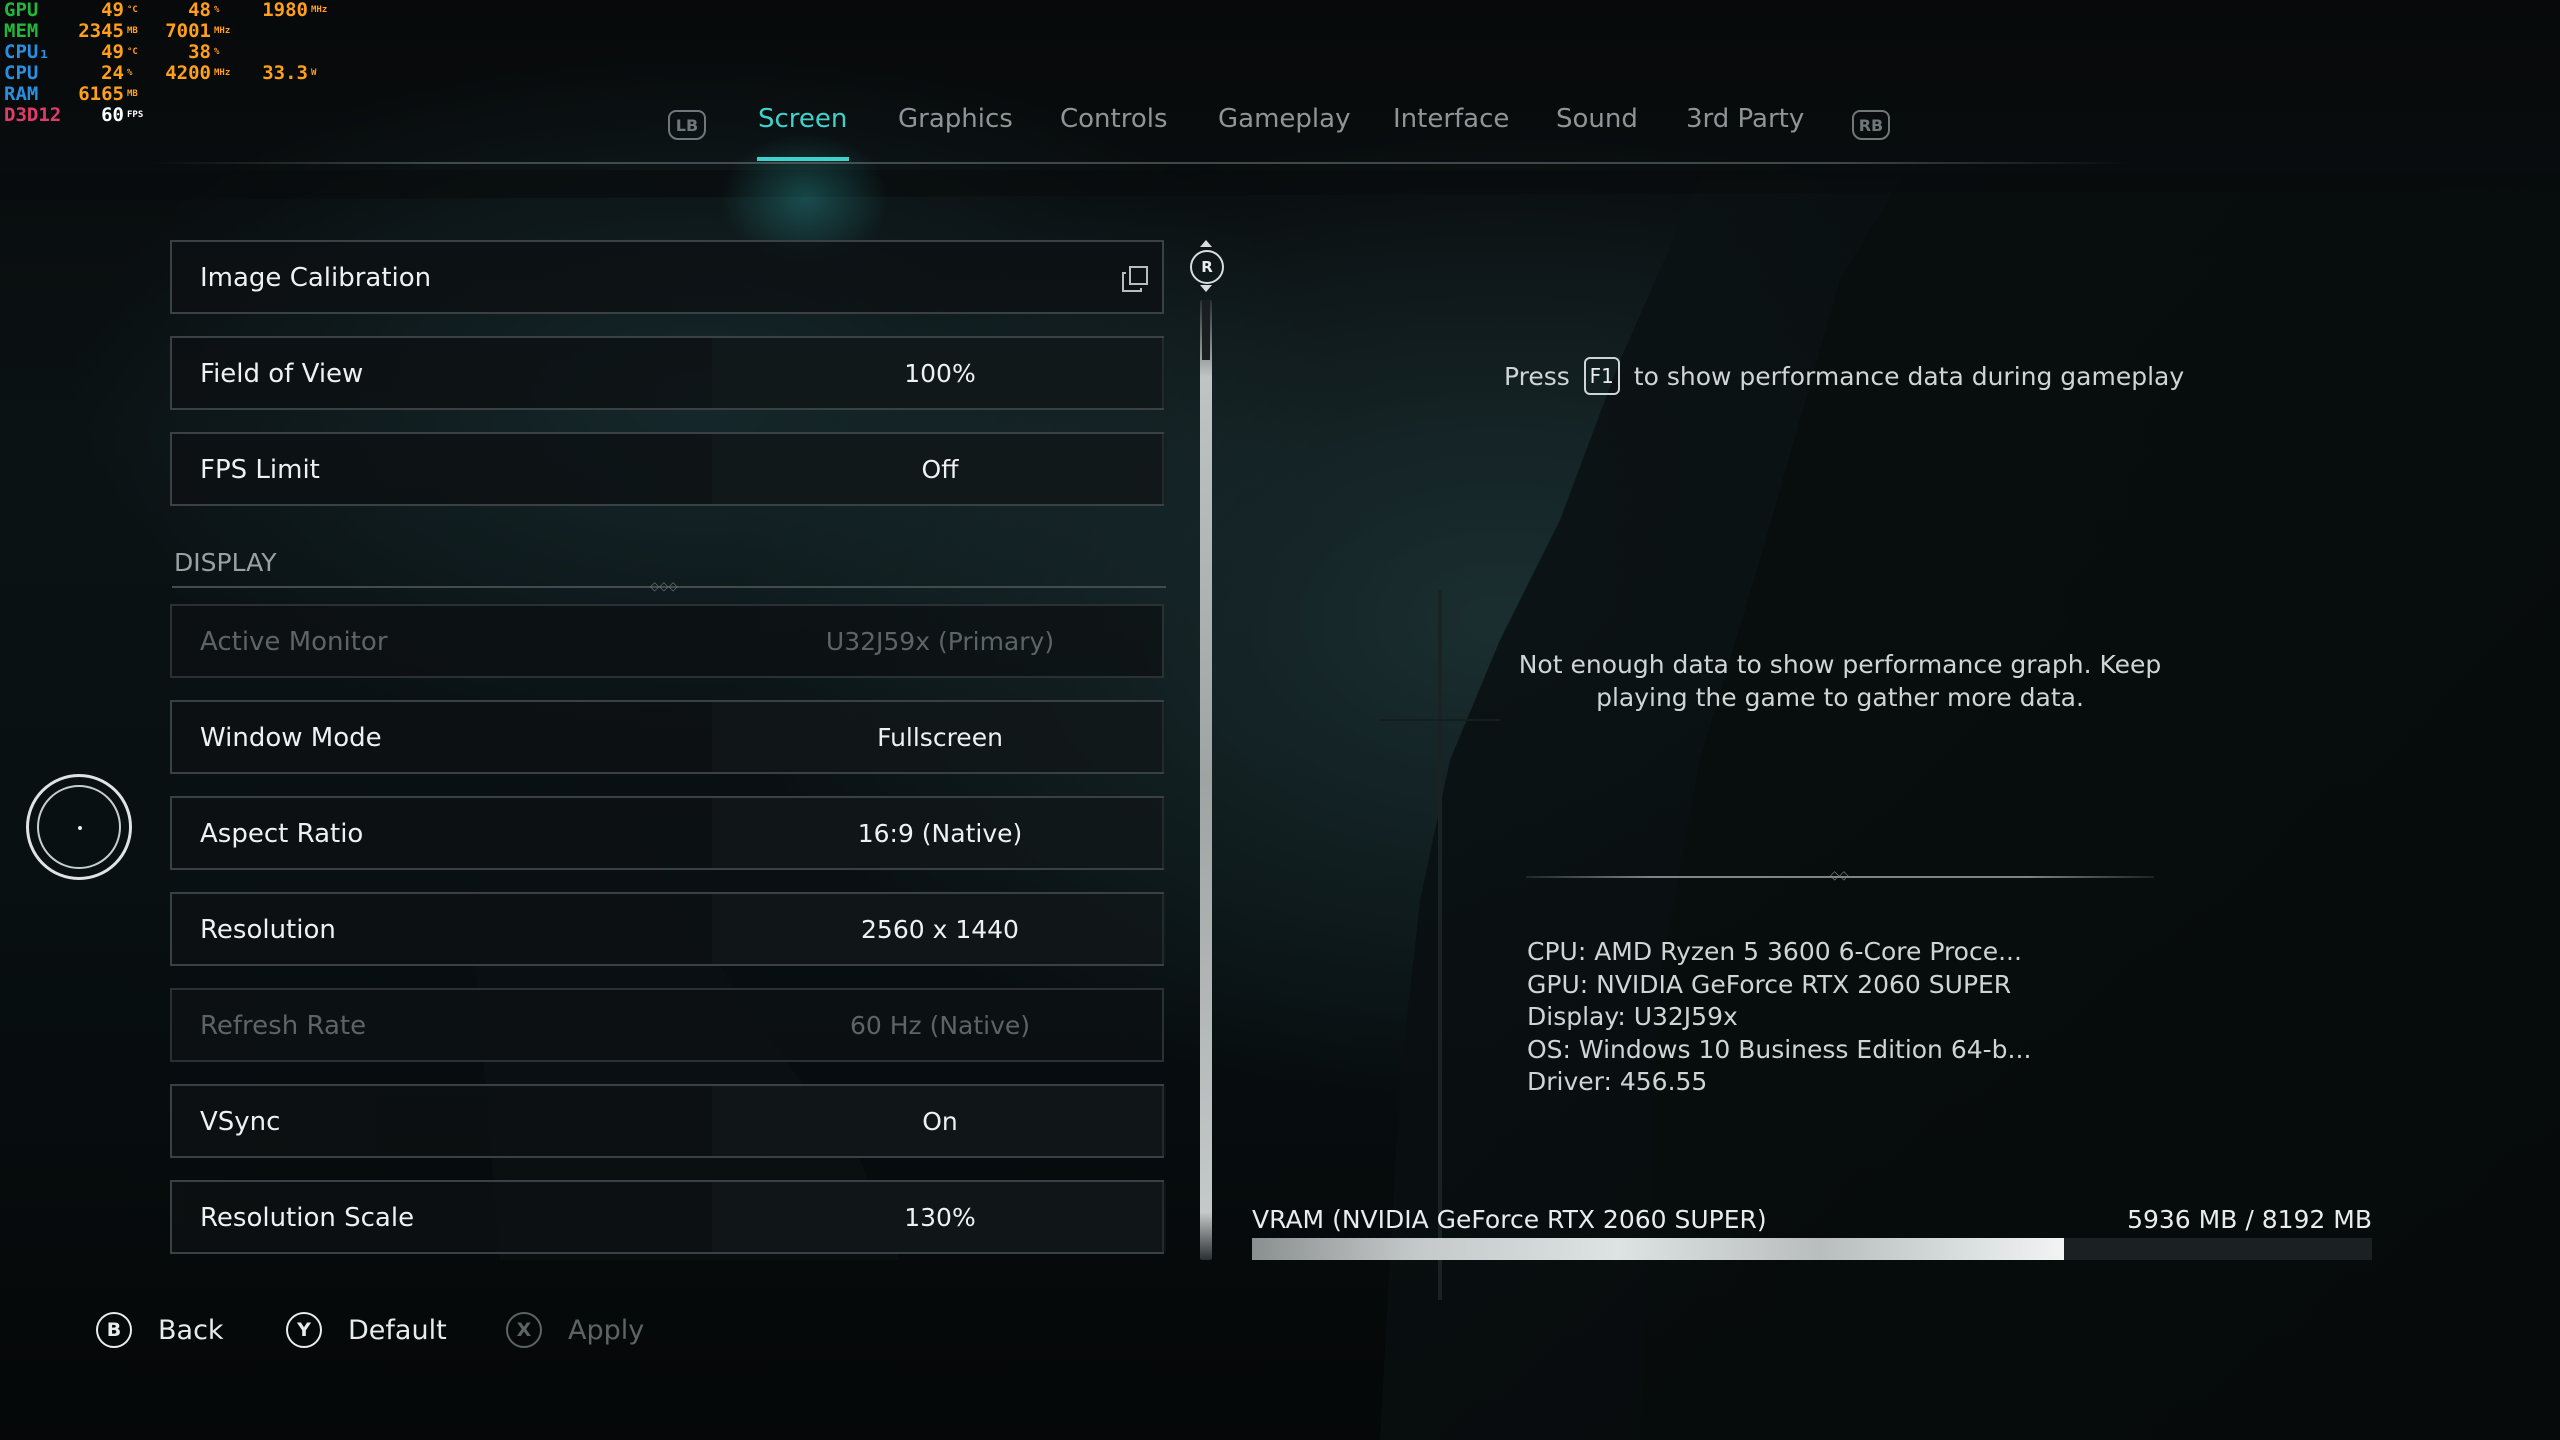  Describe the element at coordinates (260, 470) in the screenshot. I see `setting-label: FPS Limit` at that location.